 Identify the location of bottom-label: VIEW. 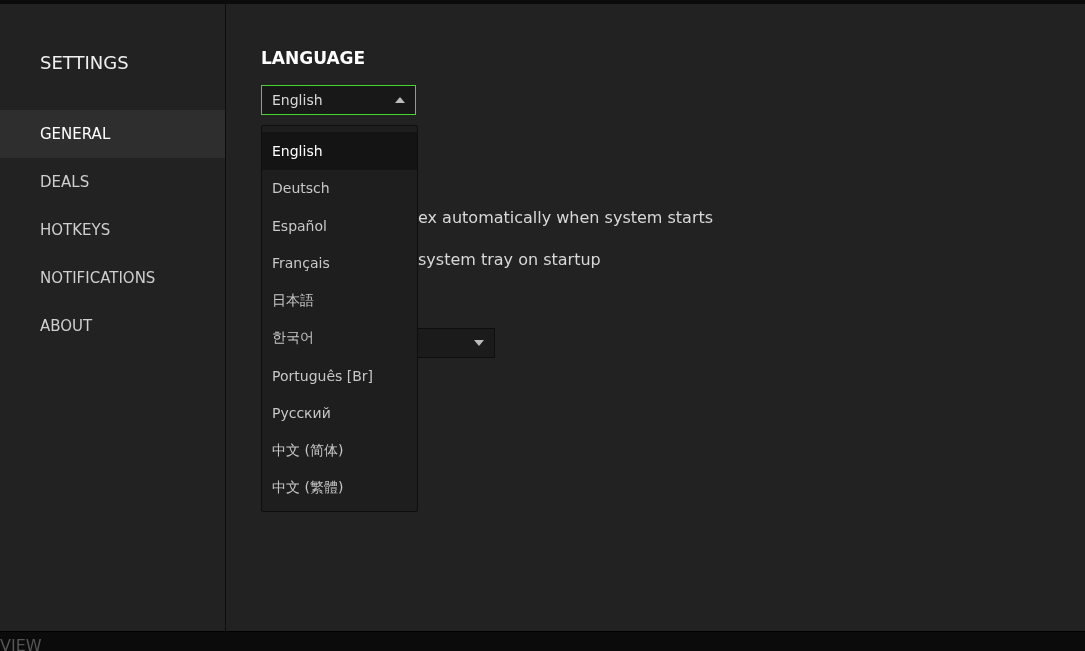
(21, 644).